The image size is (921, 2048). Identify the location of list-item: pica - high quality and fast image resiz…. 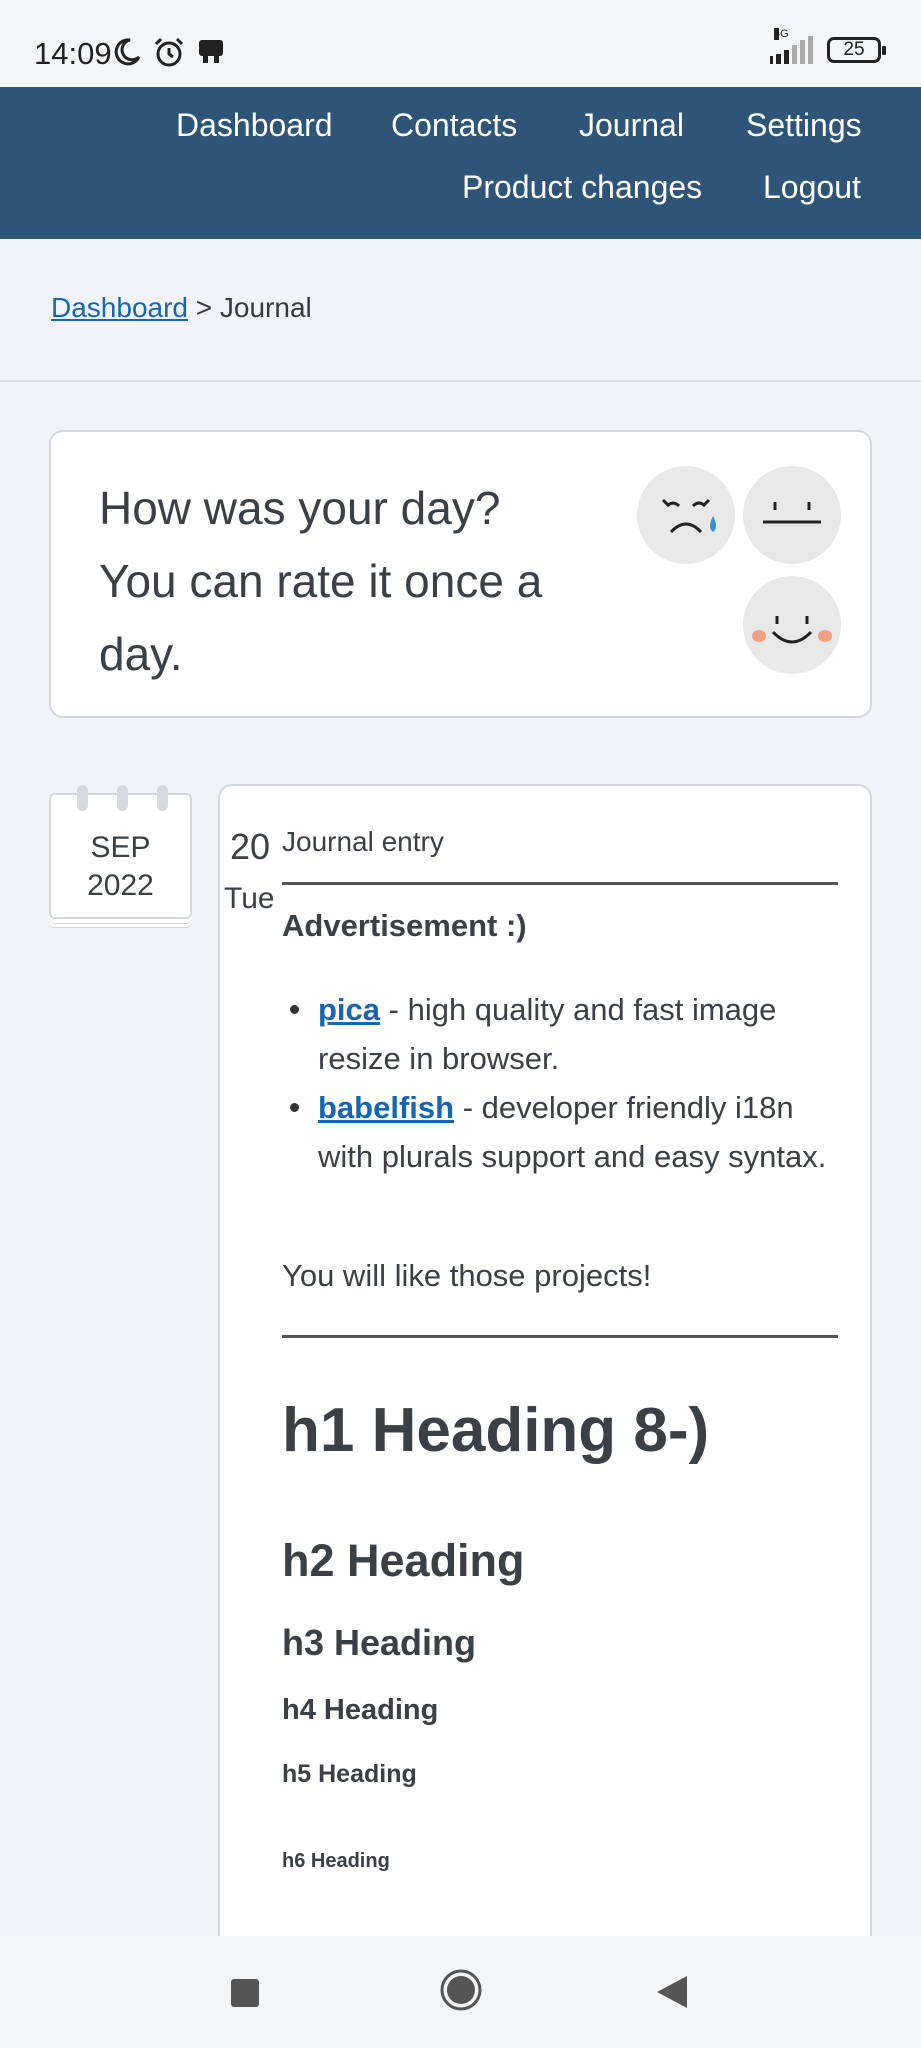
(562, 1034).